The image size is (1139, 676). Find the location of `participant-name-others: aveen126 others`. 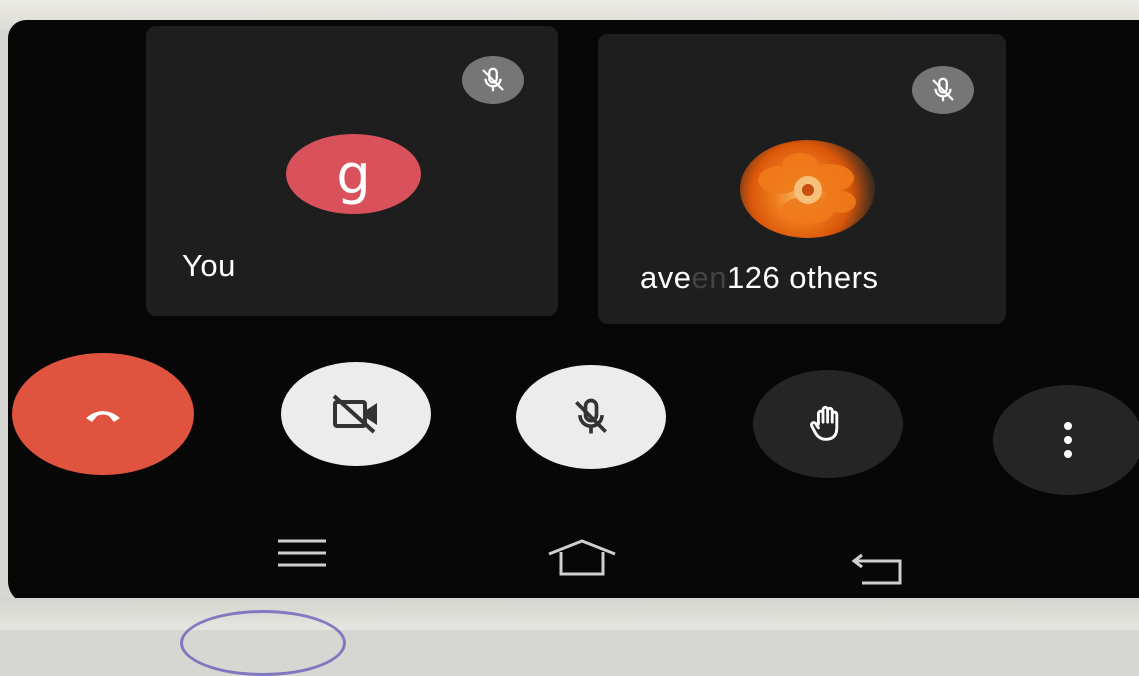

participant-name-others: aveen126 others is located at coordinates (759, 277).